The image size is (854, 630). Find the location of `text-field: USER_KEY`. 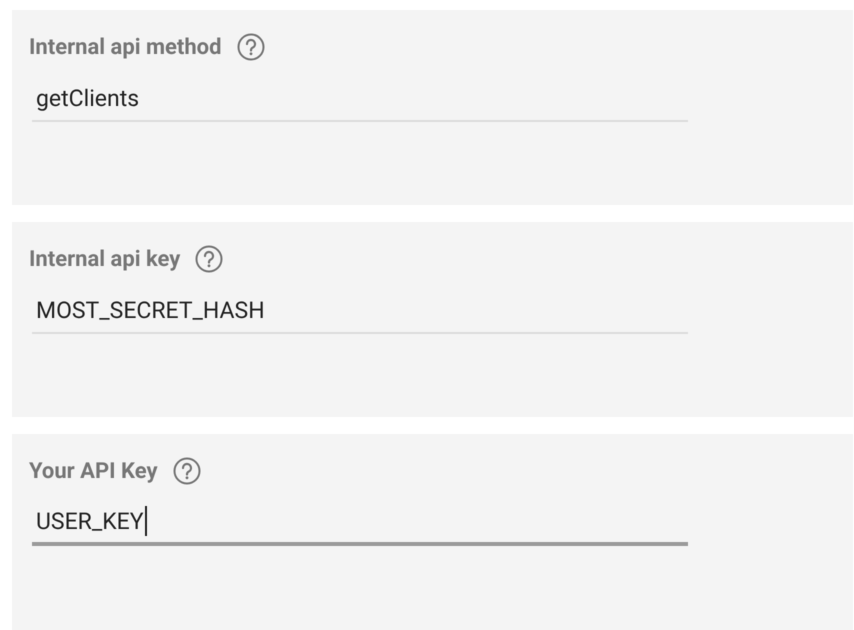

text-field: USER_KEY is located at coordinates (360, 523).